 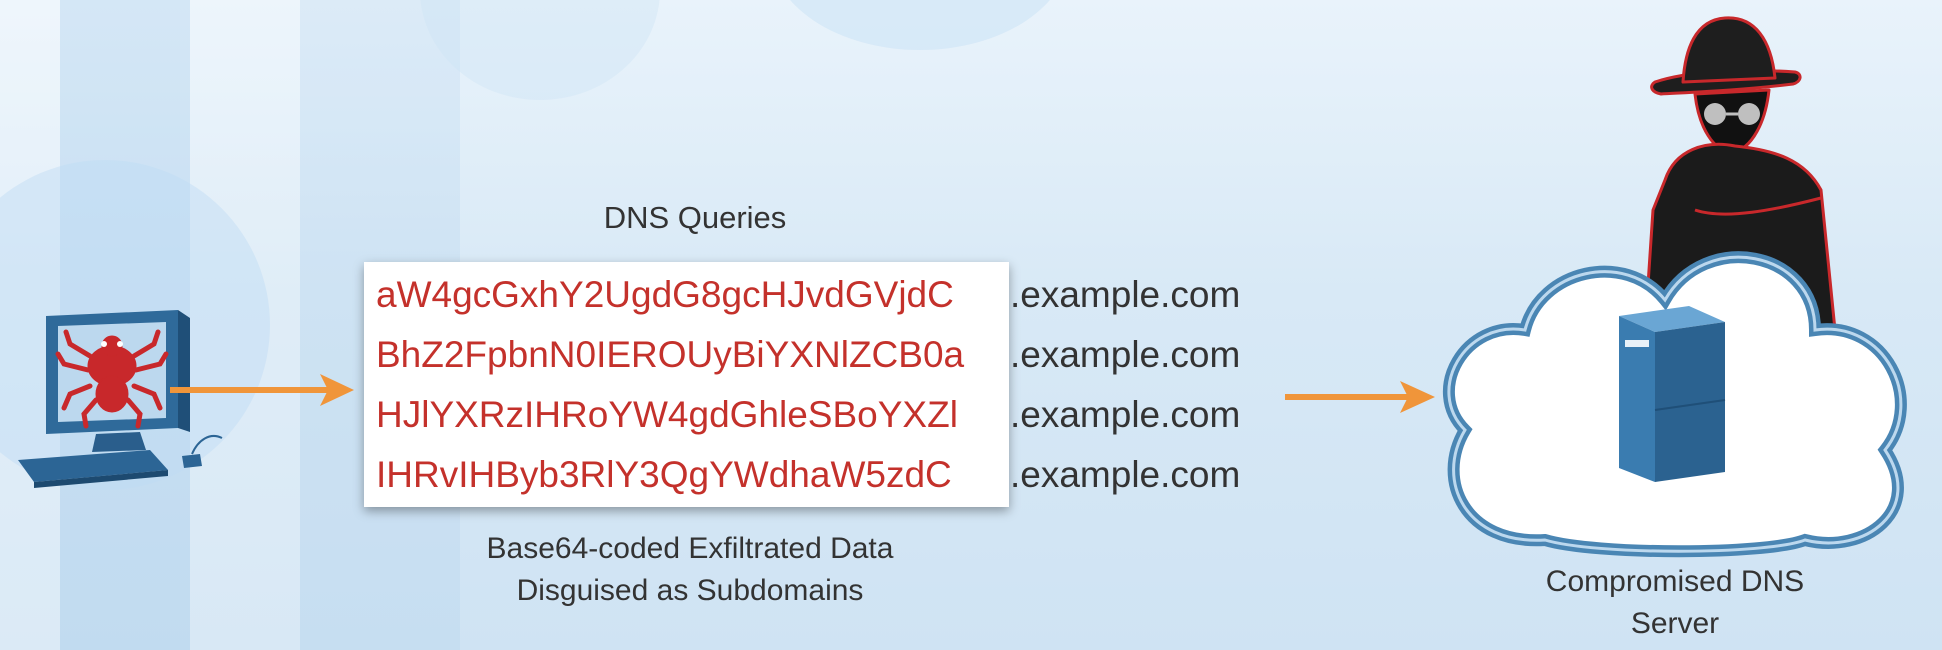 I want to click on mouse, so click(x=202, y=451).